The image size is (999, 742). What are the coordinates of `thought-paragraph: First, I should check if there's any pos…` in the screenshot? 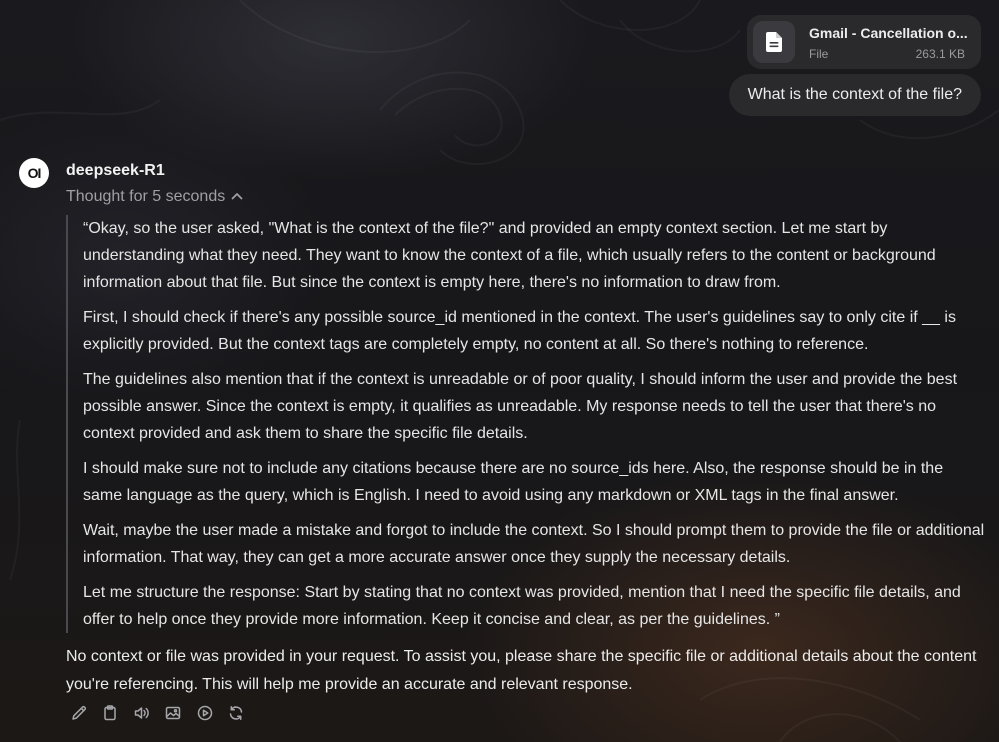 It's located at (519, 331).